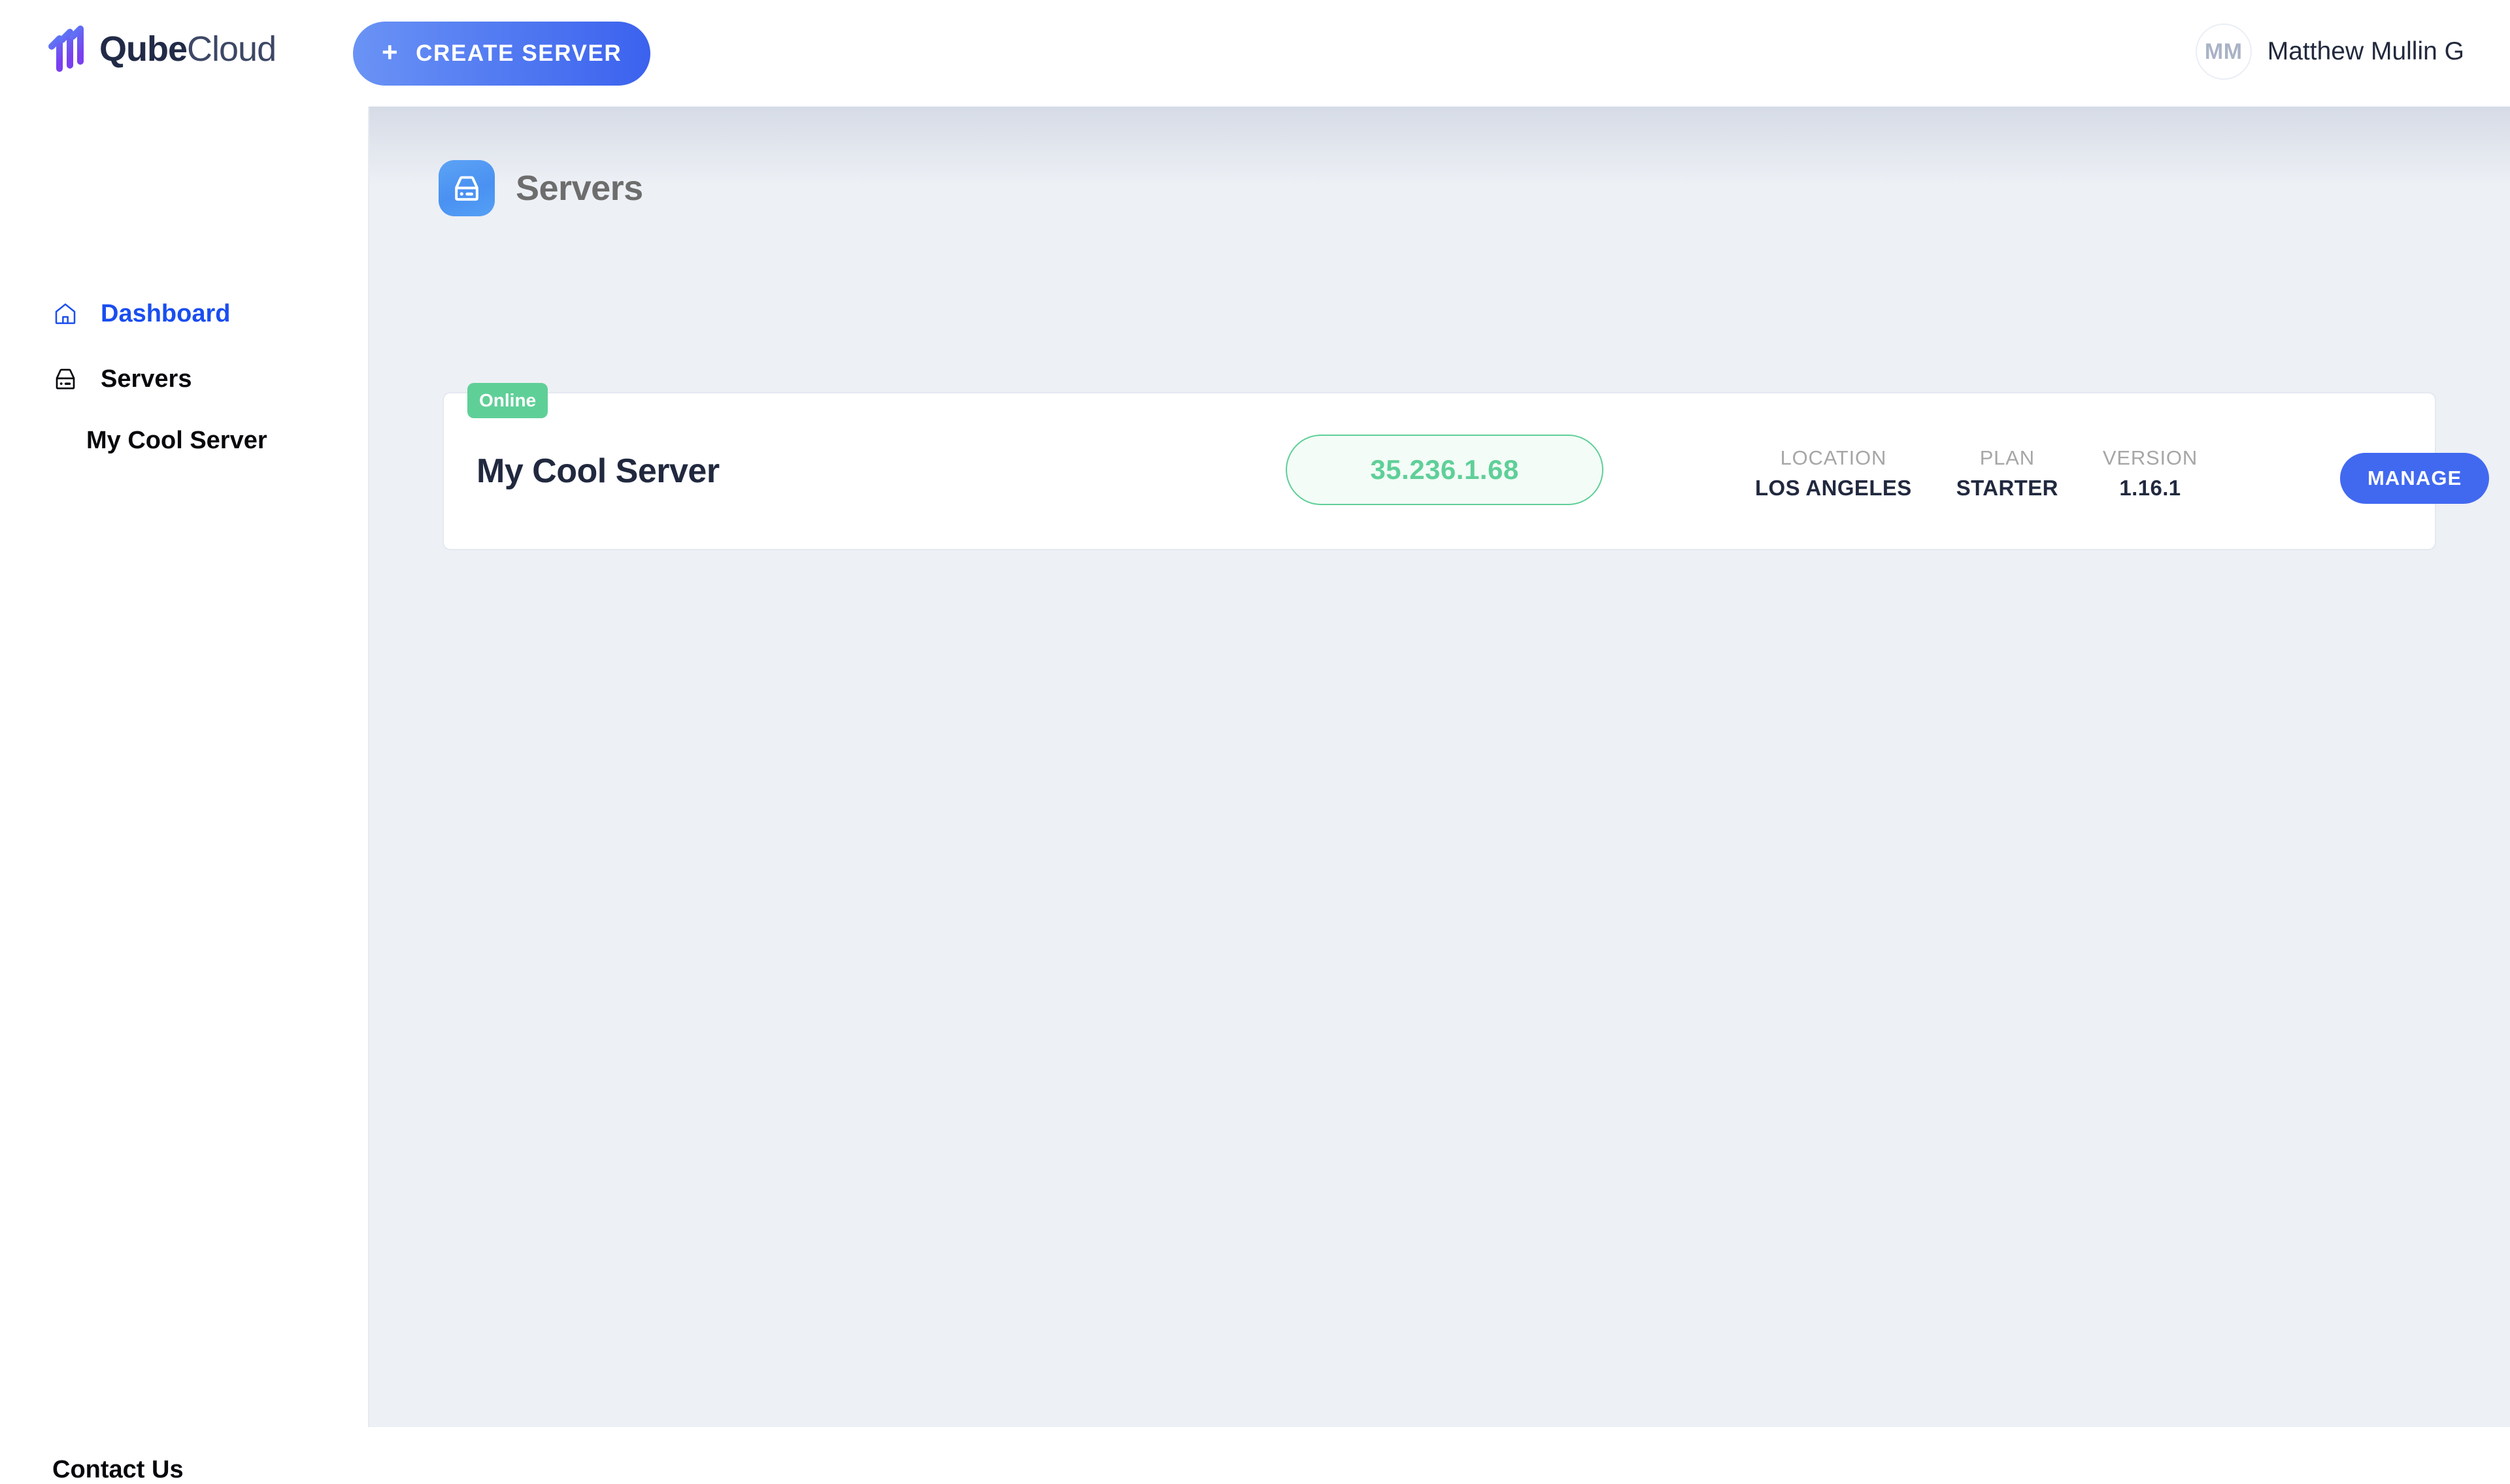 The image size is (2510, 1484). I want to click on server-actions: MANAGE, so click(2425, 478).